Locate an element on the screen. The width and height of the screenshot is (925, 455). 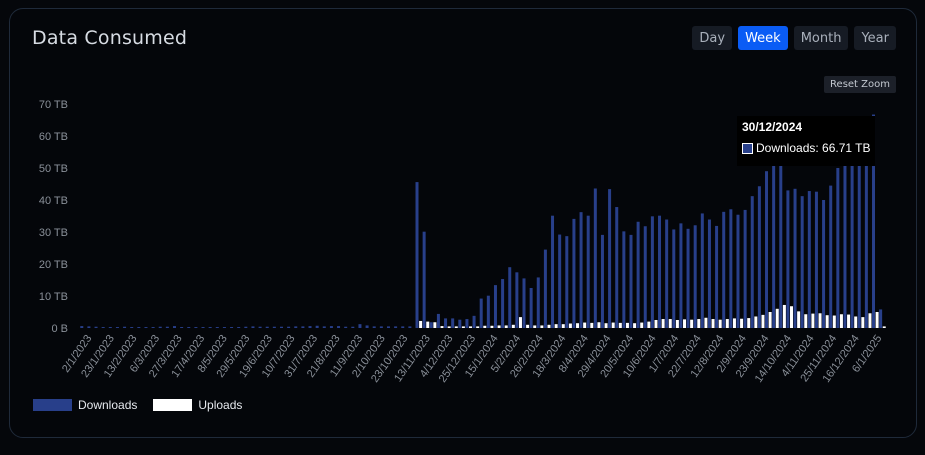
y-tick-label: 30 TB is located at coordinates (53, 233).